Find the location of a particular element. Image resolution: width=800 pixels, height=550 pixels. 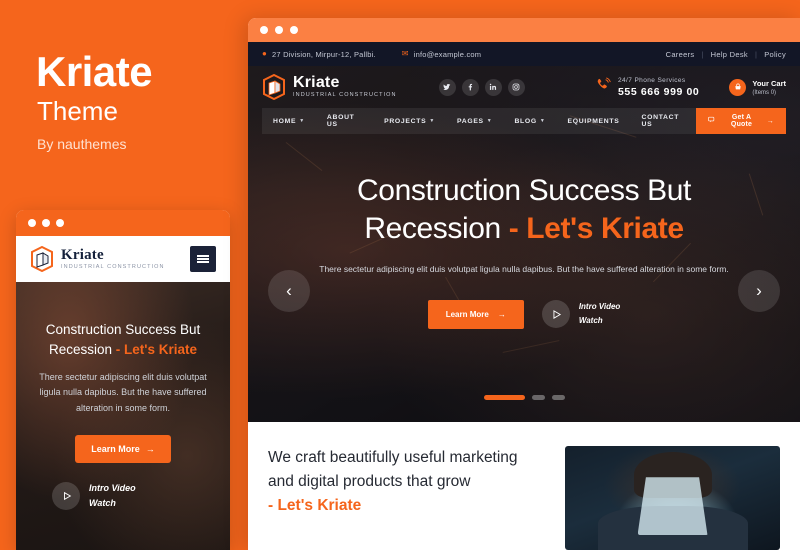

mobile-intro-video: Intro Video Watch is located at coordinates (123, 496).